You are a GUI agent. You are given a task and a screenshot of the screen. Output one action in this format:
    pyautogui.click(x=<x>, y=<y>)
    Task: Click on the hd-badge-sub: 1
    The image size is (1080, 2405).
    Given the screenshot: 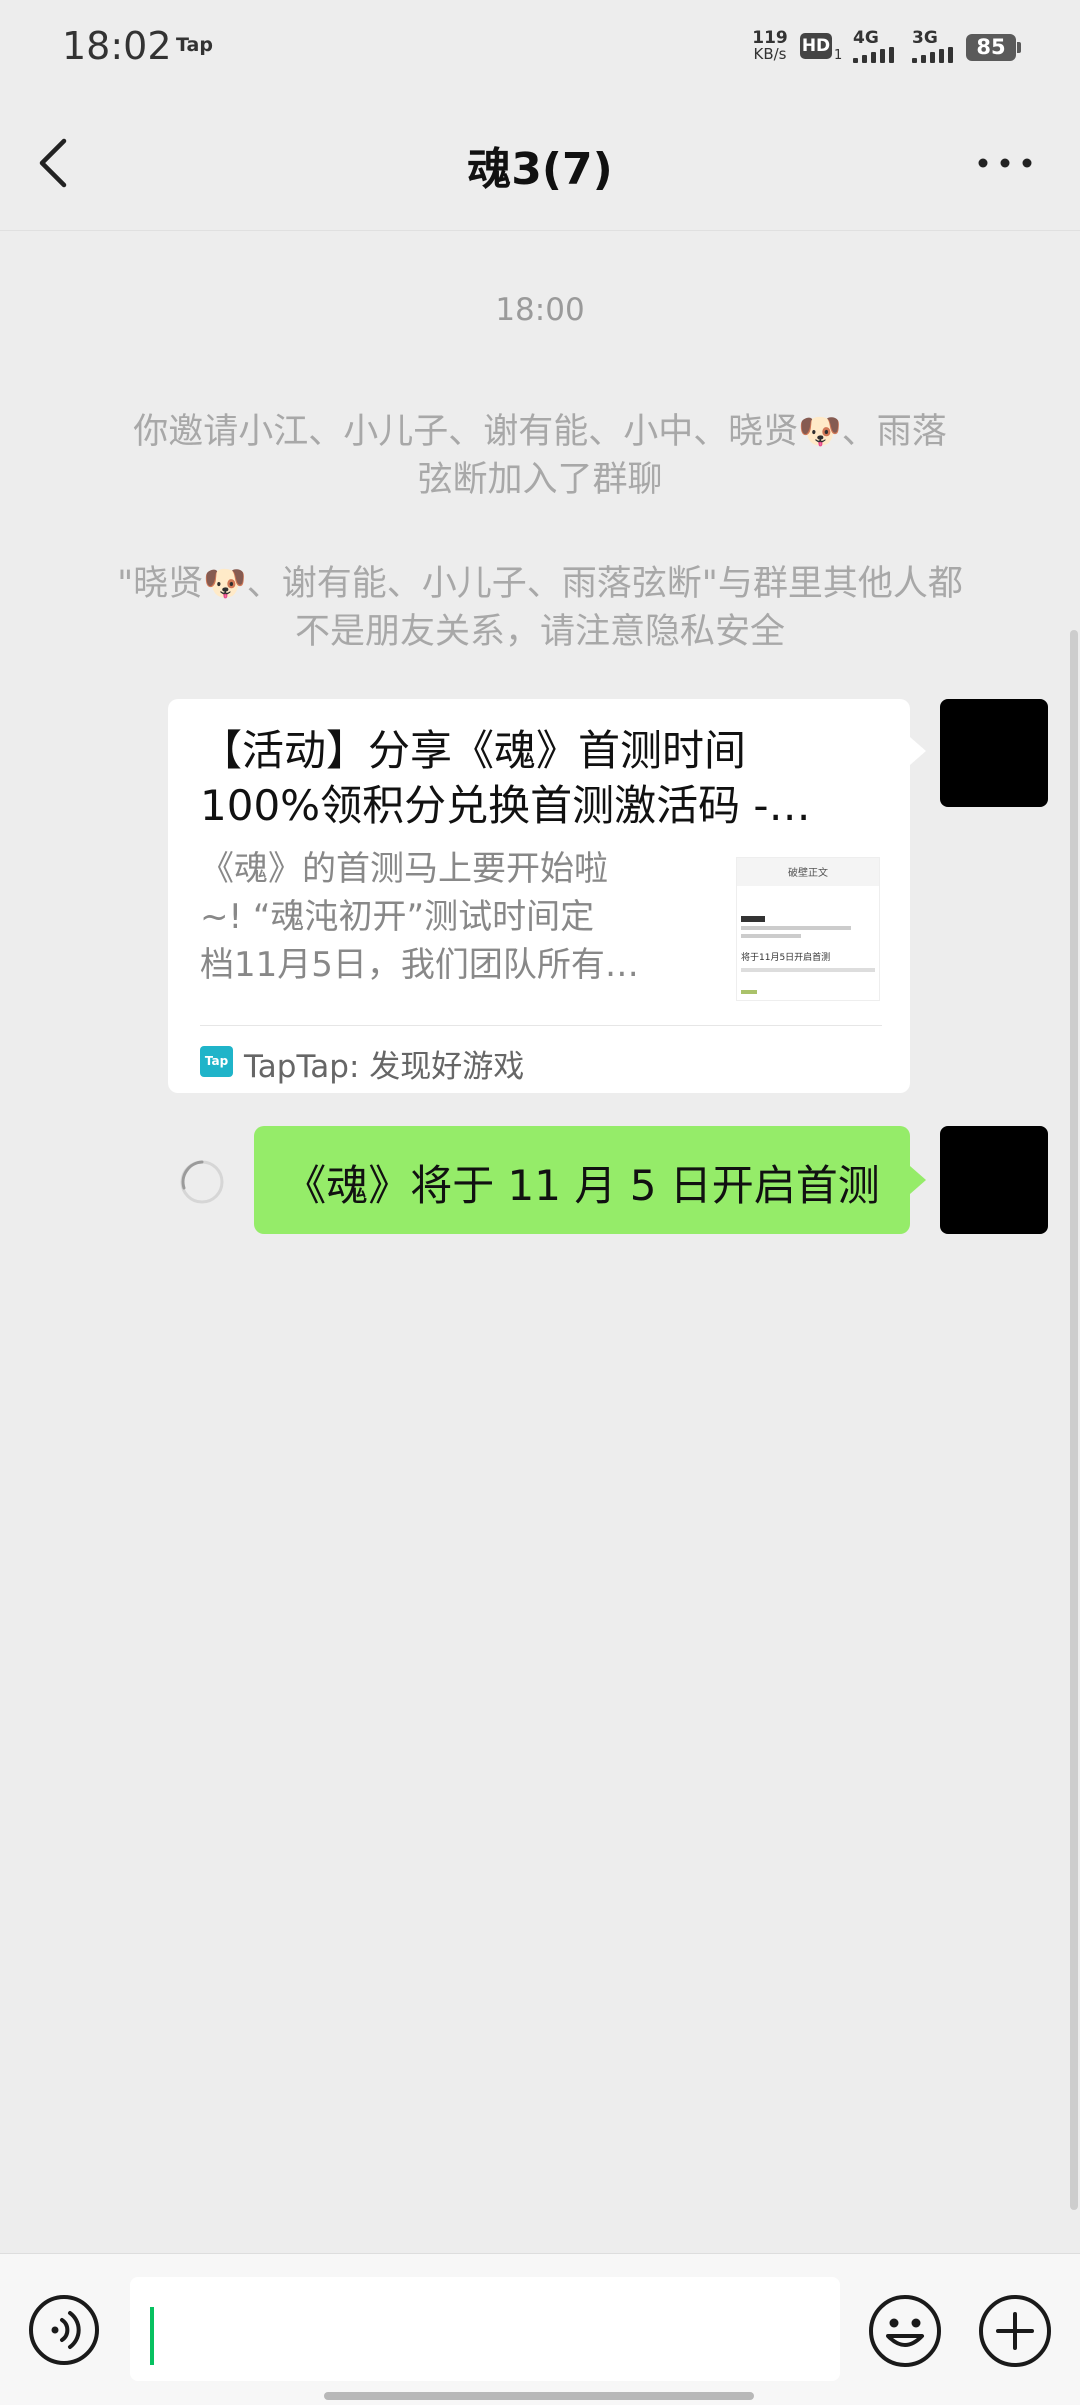 What is the action you would take?
    pyautogui.click(x=838, y=55)
    